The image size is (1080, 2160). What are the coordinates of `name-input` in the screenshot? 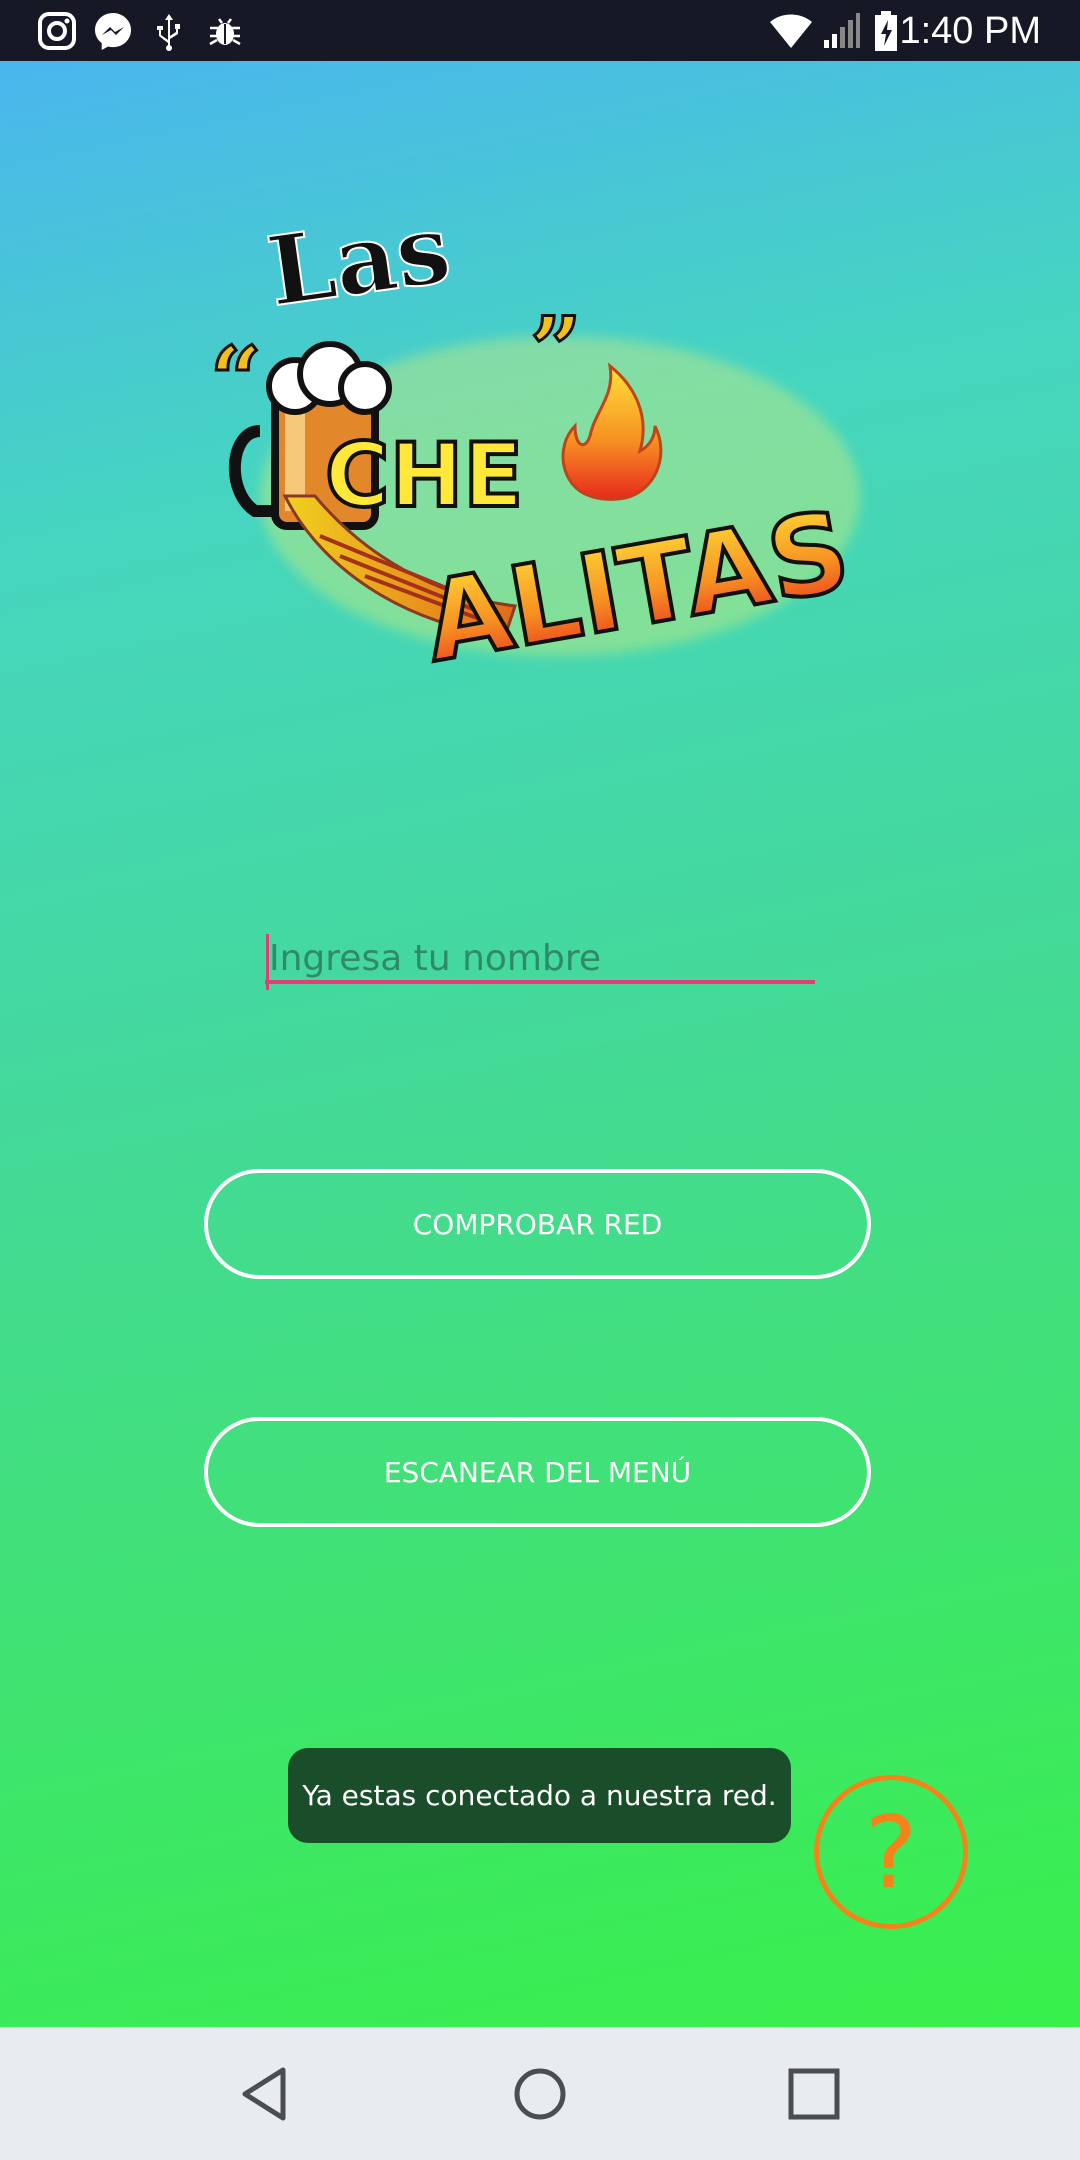 It's located at (542, 958).